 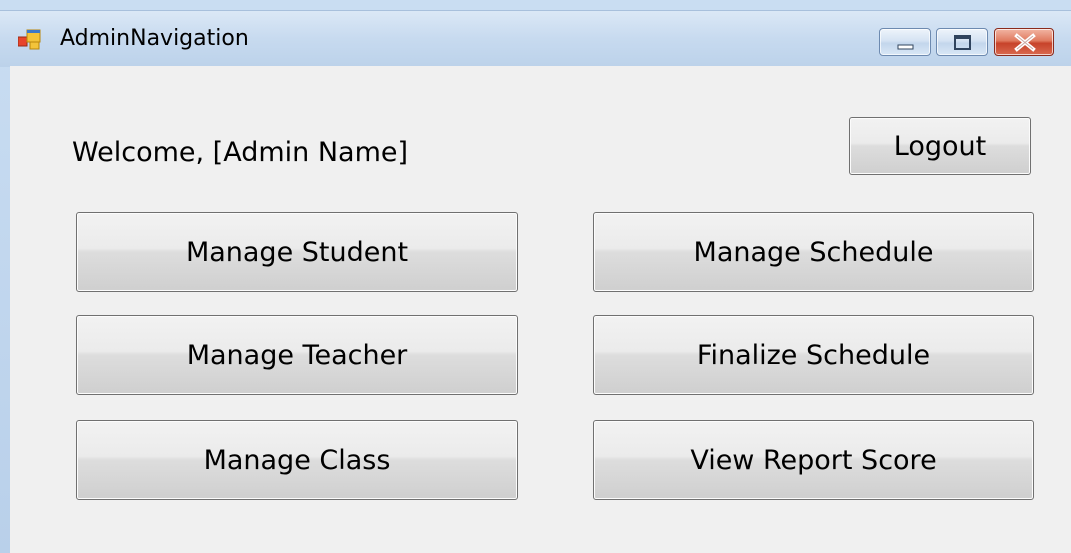 What do you see at coordinates (535, 38) in the screenshot?
I see `title-bar: AdminNavigation` at bounding box center [535, 38].